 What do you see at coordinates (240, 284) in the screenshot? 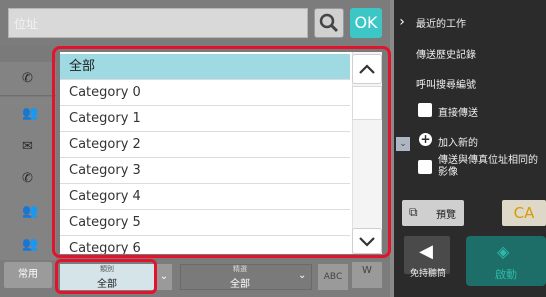
I see `filter-select-value: 全部` at bounding box center [240, 284].